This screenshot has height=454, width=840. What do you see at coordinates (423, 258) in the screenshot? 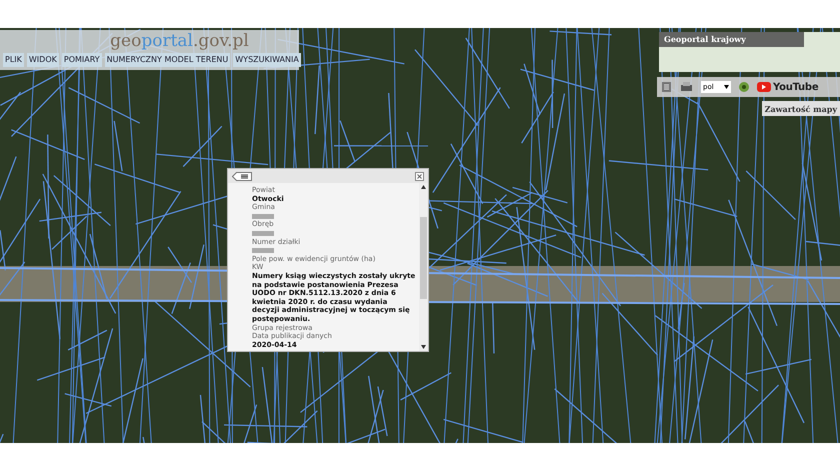
I see `scrollbar-thumb` at bounding box center [423, 258].